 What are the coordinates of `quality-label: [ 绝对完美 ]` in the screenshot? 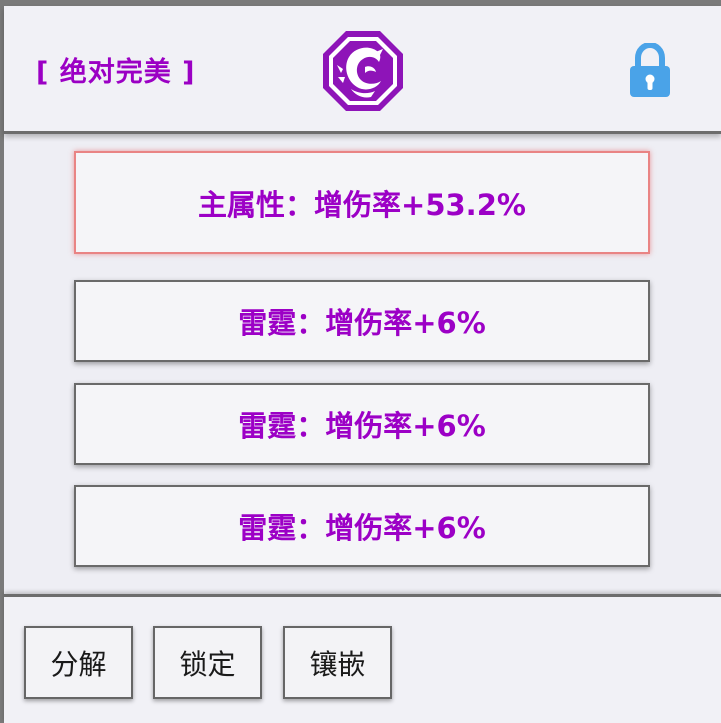 It's located at (116, 72).